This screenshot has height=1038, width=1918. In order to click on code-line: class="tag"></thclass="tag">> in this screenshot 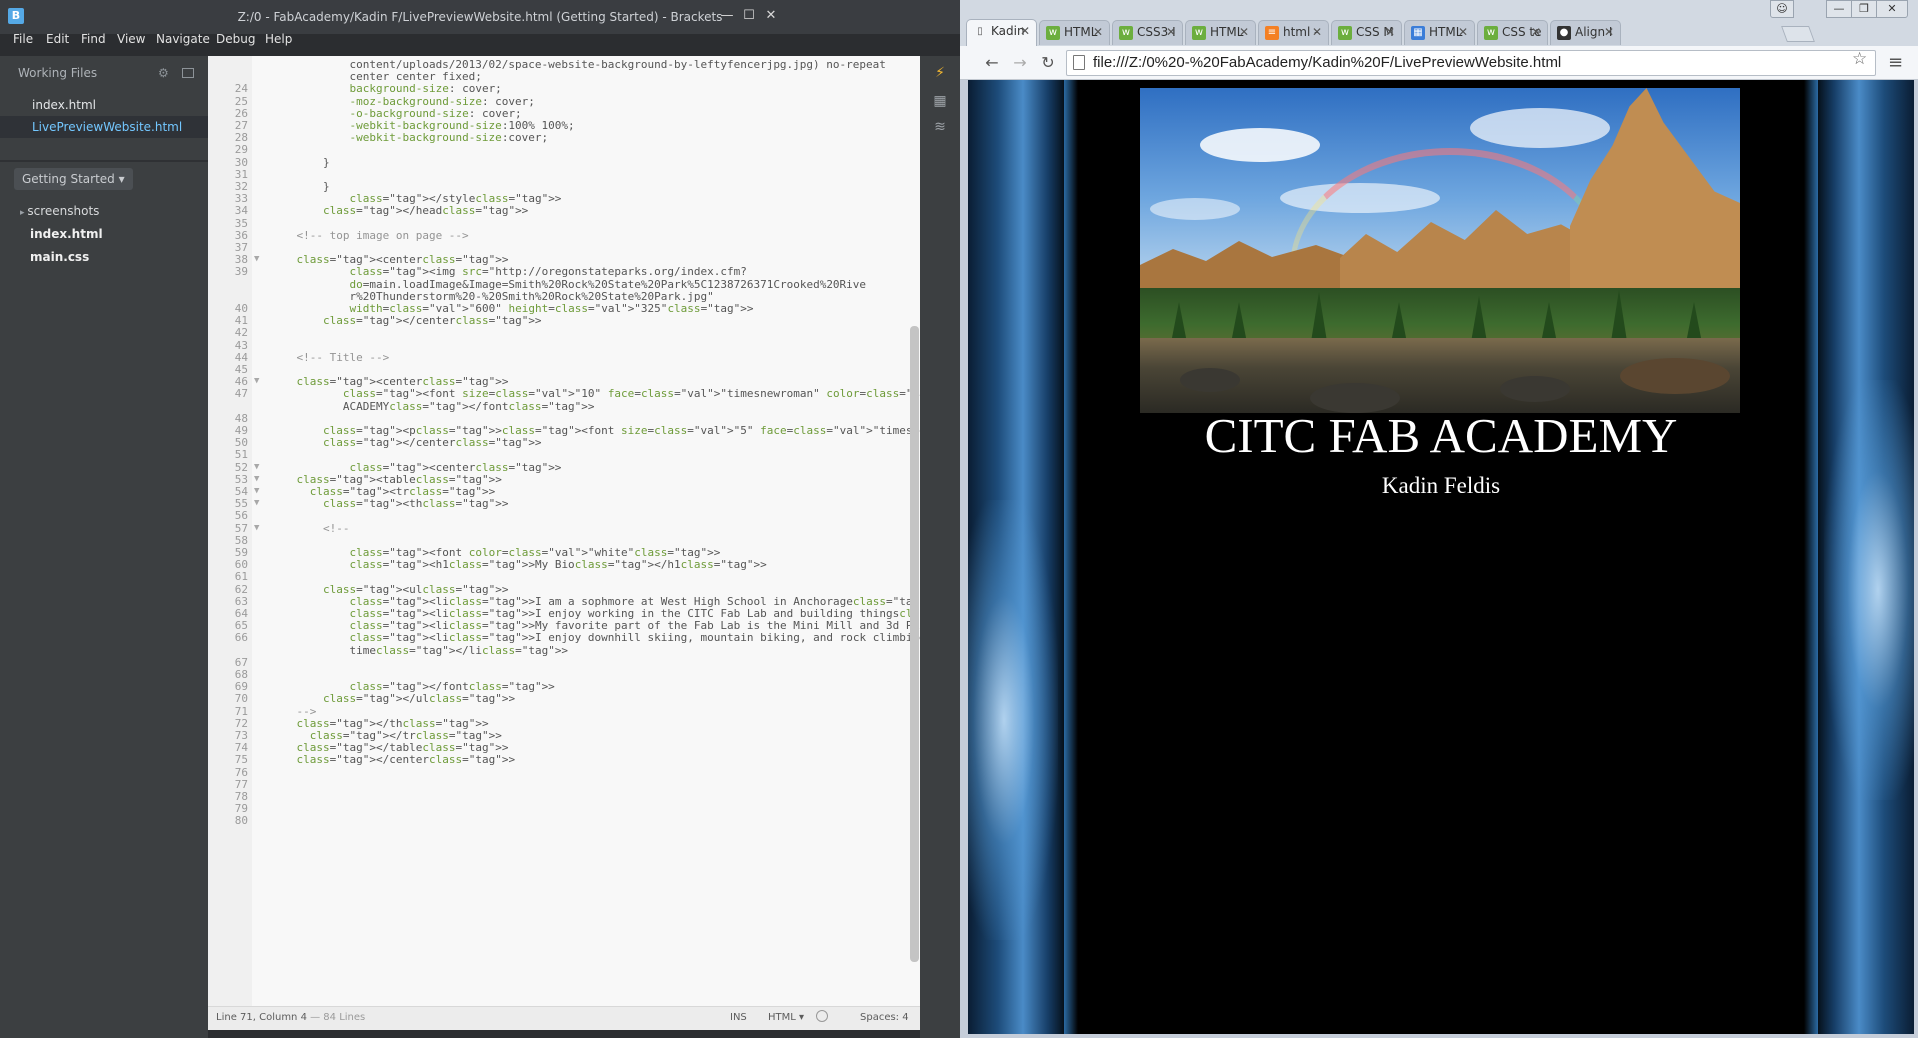, I will do `click(379, 723)`.